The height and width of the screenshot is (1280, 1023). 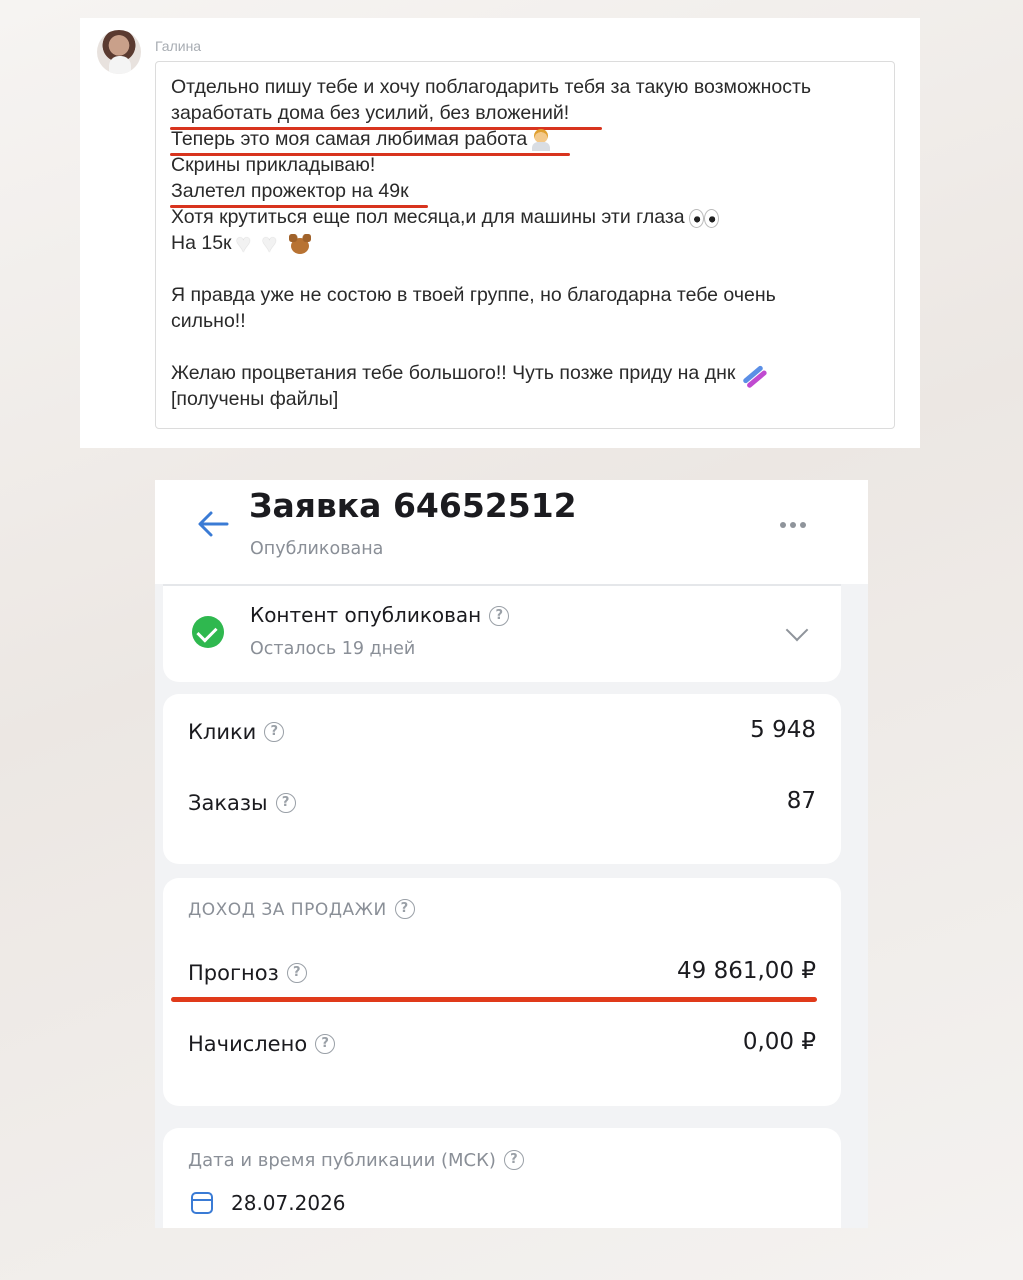 I want to click on orders-label: Заказы?, so click(x=242, y=803).